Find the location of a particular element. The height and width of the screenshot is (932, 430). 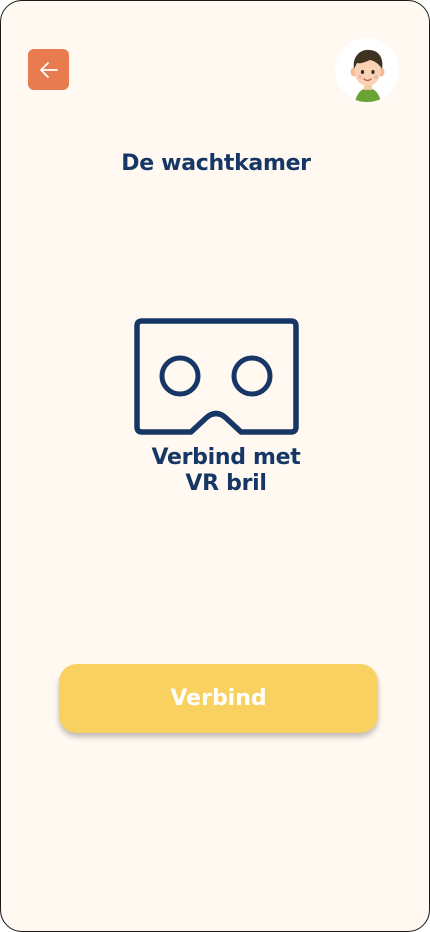

avatar is located at coordinates (367, 70).